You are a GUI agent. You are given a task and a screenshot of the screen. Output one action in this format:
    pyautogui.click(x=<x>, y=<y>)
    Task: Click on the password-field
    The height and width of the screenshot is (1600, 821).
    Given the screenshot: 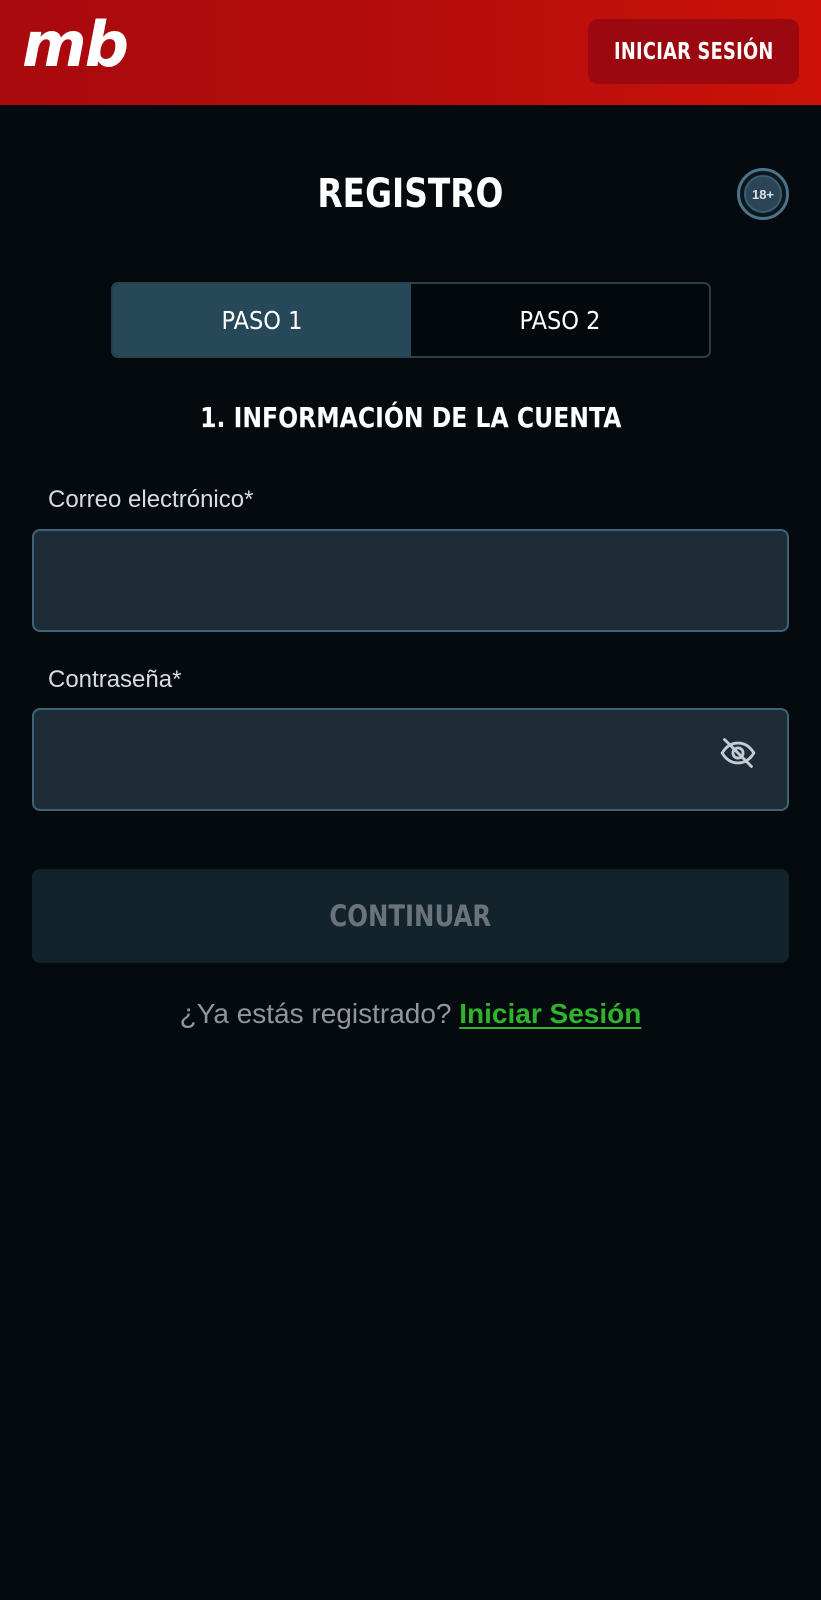 What is the action you would take?
    pyautogui.click(x=410, y=759)
    